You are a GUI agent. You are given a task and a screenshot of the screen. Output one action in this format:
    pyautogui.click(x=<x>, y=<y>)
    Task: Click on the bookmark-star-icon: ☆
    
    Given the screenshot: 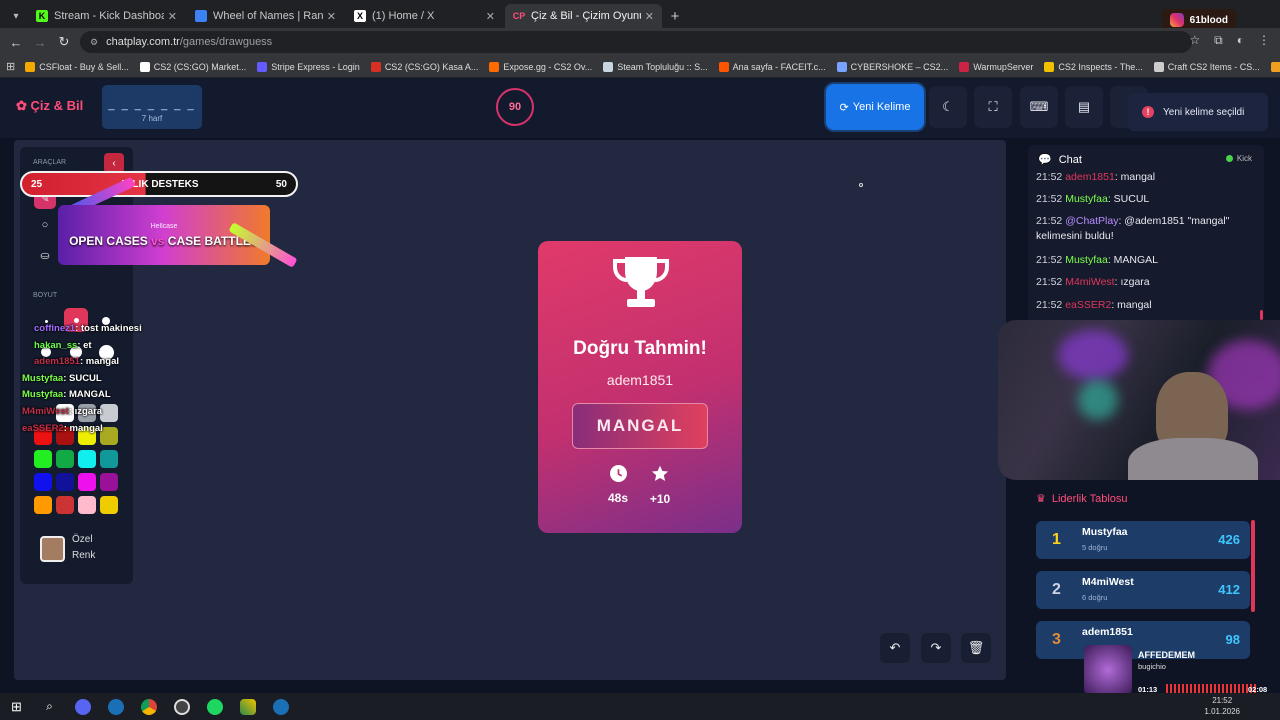 What is the action you would take?
    pyautogui.click(x=1194, y=40)
    